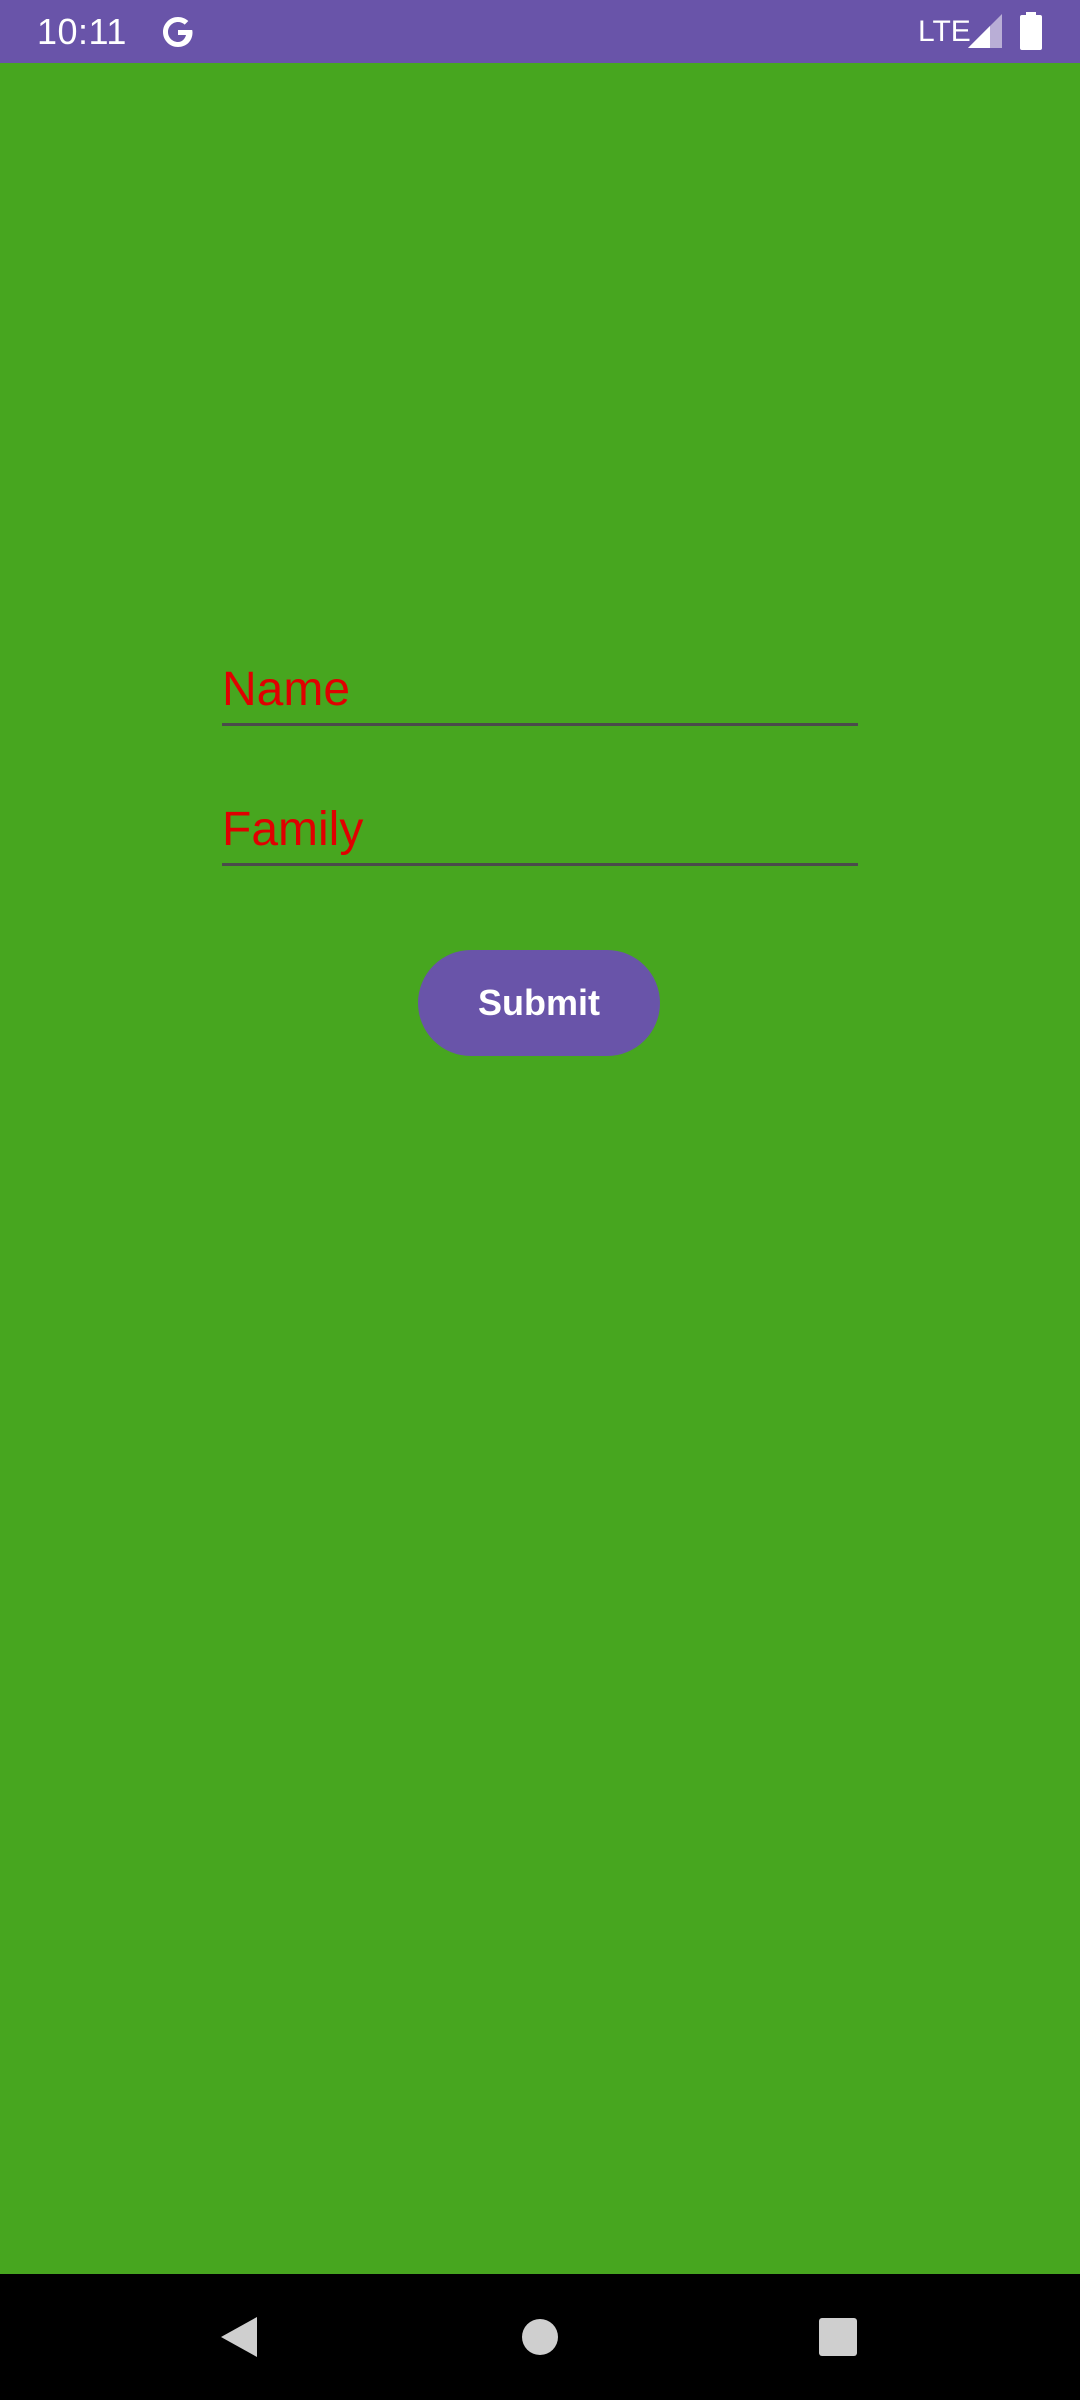 The width and height of the screenshot is (1080, 2400). I want to click on name-field-underline, so click(540, 724).